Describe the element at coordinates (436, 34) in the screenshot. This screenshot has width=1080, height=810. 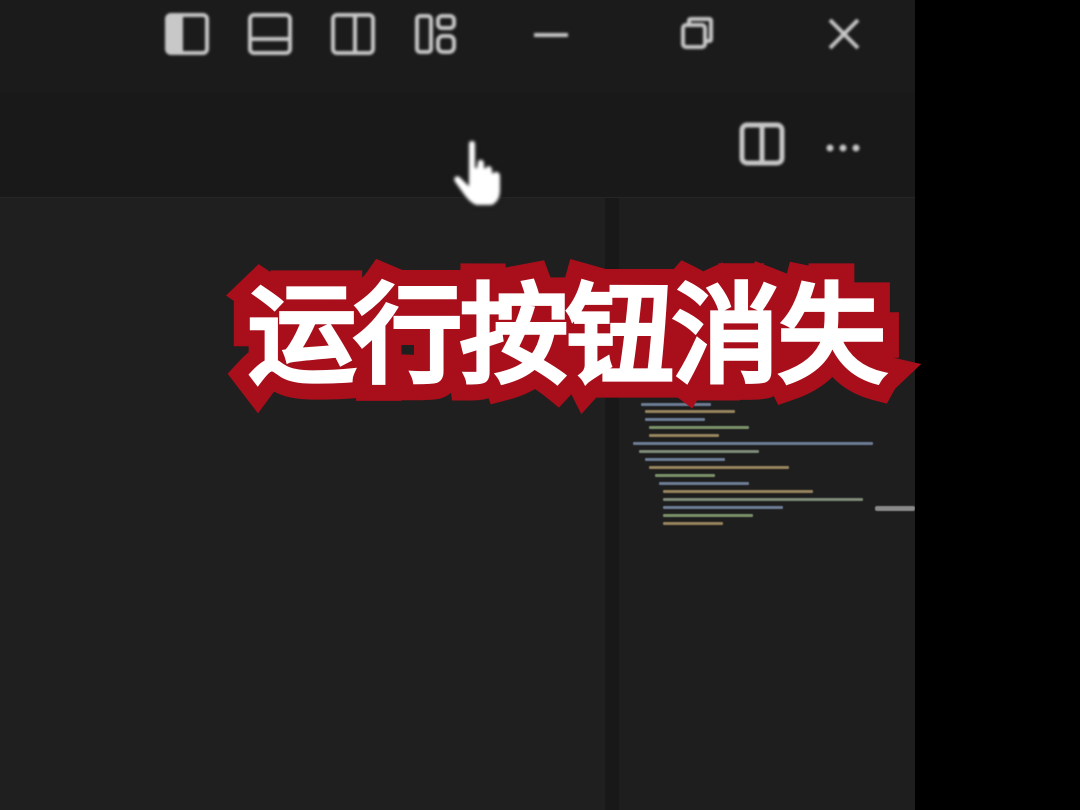
I see `customize-layout-icon` at that location.